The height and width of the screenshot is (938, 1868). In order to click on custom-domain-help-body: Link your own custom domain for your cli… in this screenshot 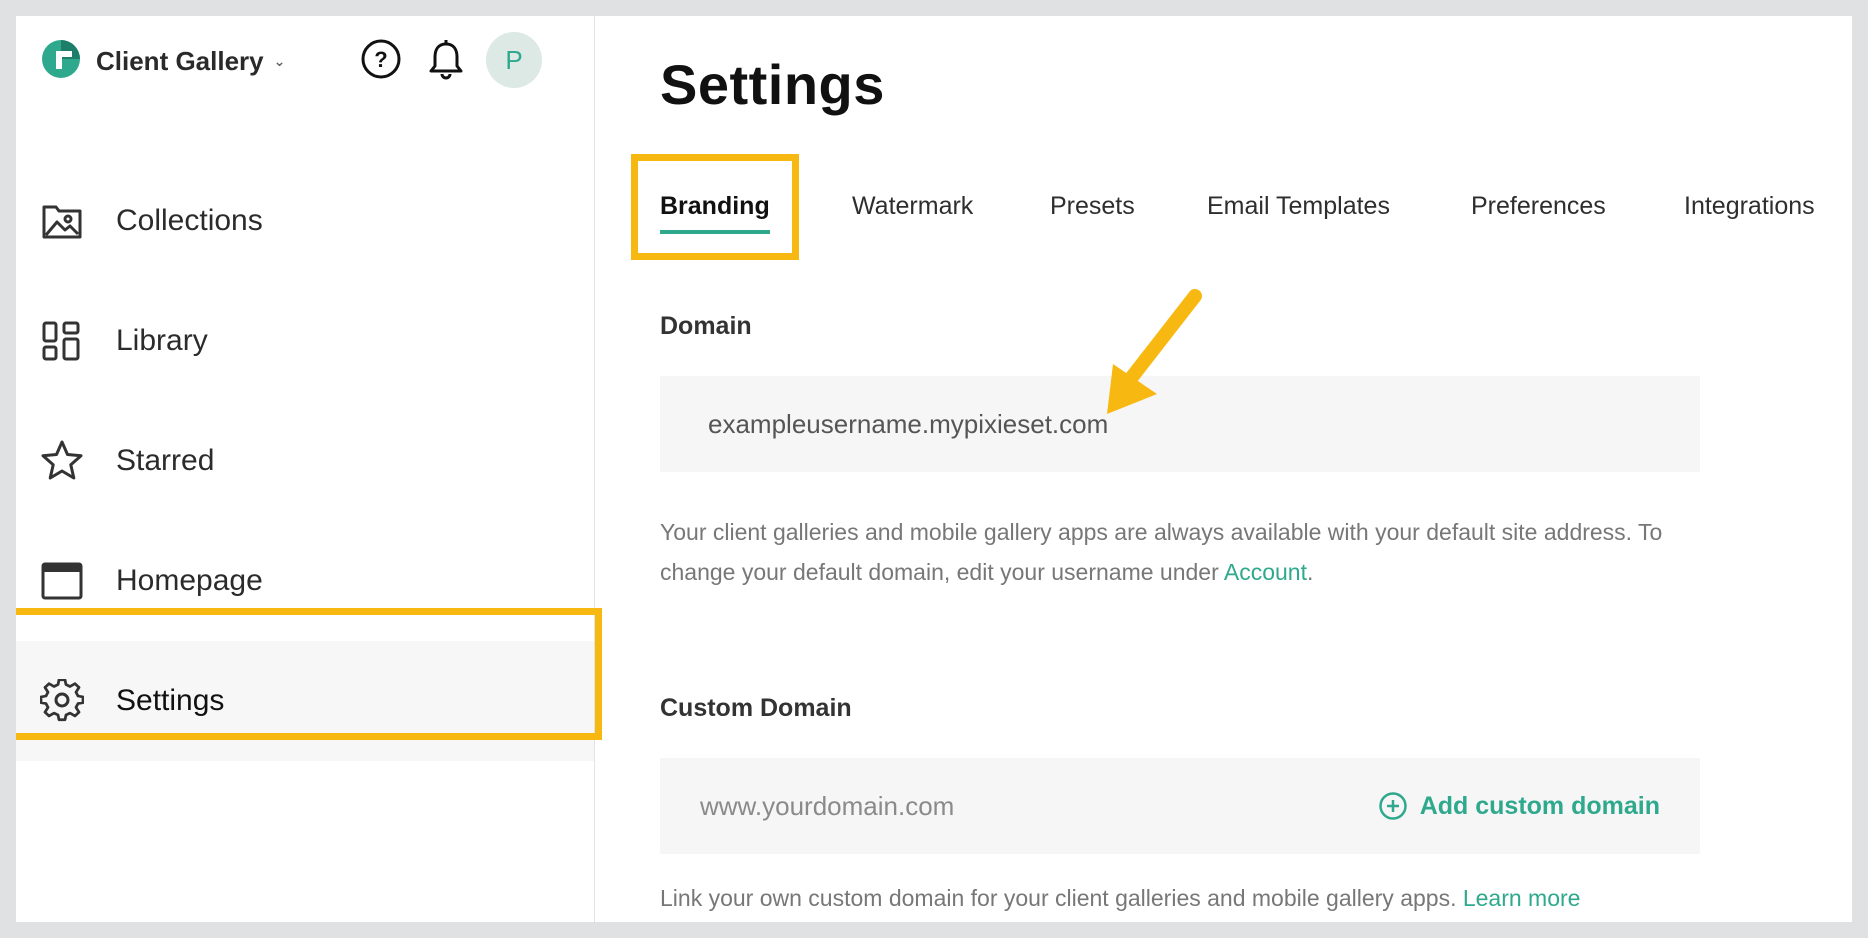, I will do `click(1061, 898)`.